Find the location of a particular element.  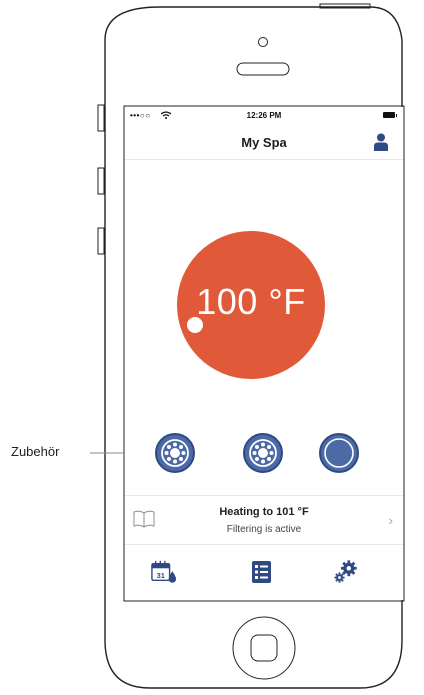

navigation-bar: My Spa is located at coordinates (264, 142).